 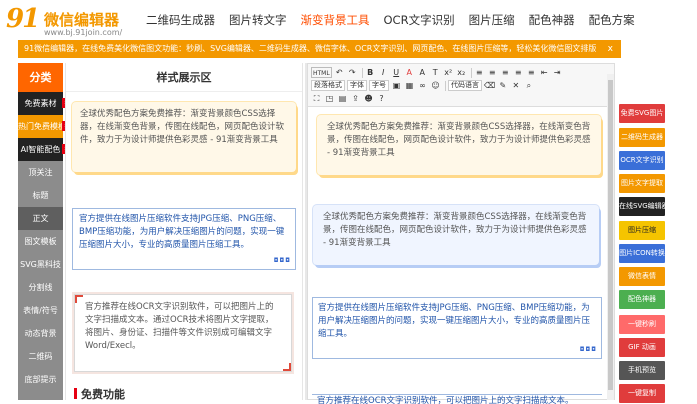 What do you see at coordinates (642, 137) in the screenshot?
I see `tool-link-1: 二维码生成器` at bounding box center [642, 137].